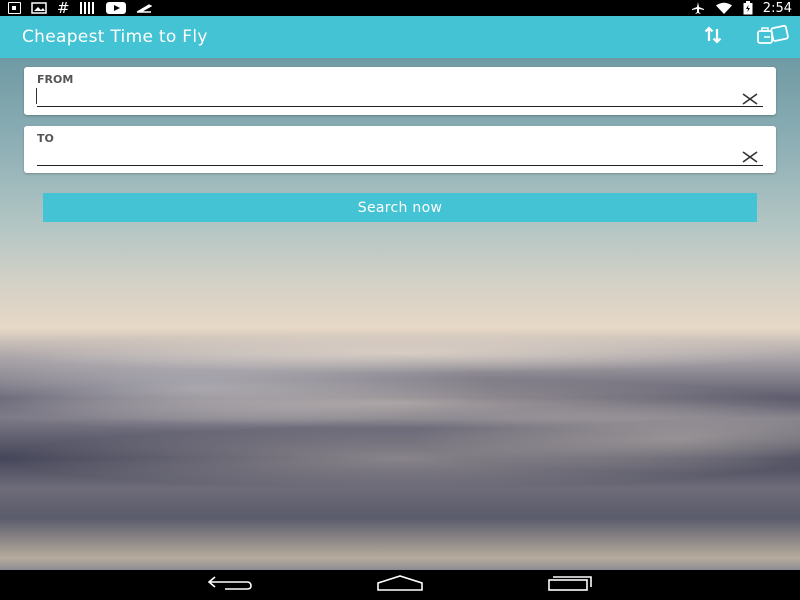  What do you see at coordinates (777, 8) in the screenshot?
I see `status-clock: 2:54` at bounding box center [777, 8].